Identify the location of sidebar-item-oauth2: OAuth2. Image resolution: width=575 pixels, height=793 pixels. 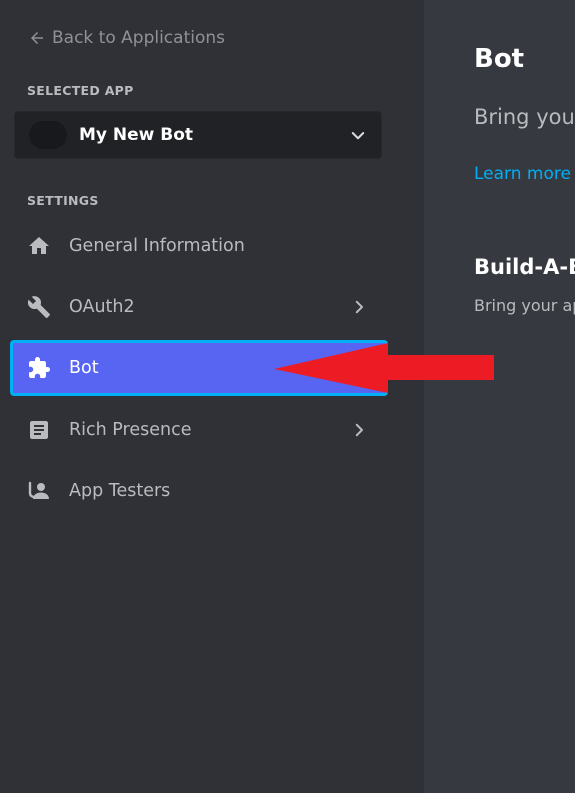
(199, 307).